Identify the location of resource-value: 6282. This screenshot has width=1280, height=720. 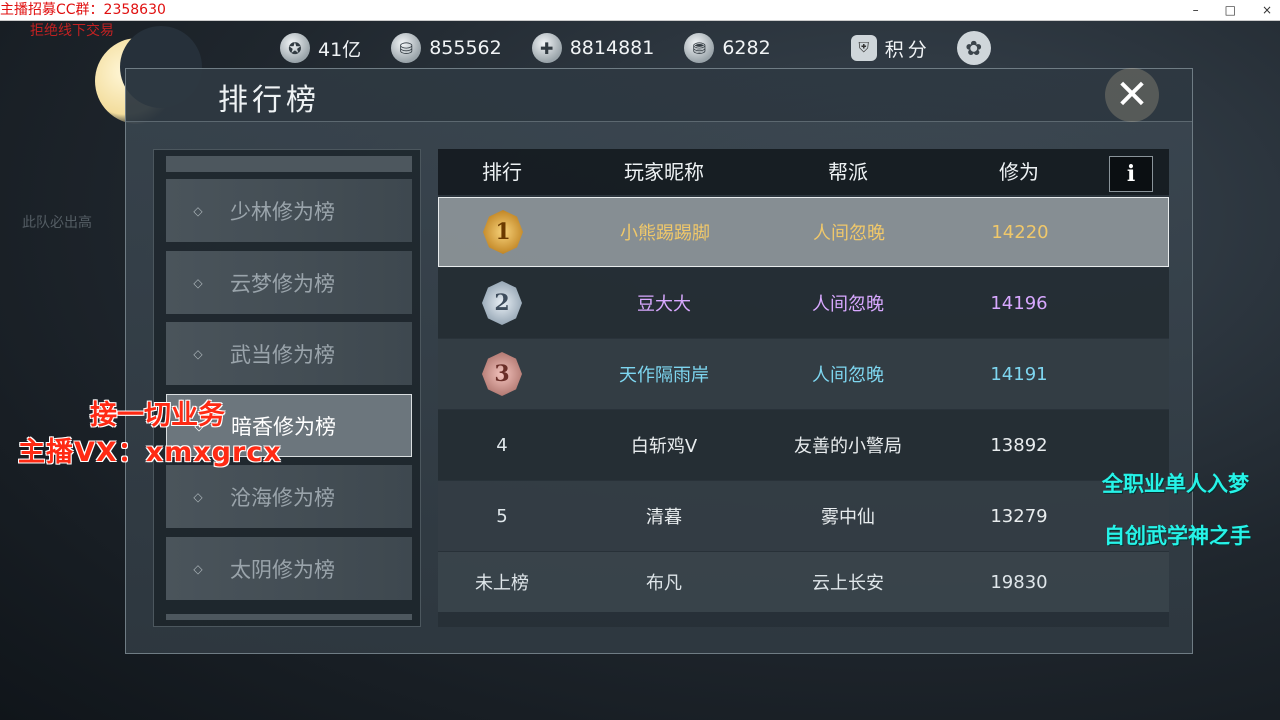
(746, 48).